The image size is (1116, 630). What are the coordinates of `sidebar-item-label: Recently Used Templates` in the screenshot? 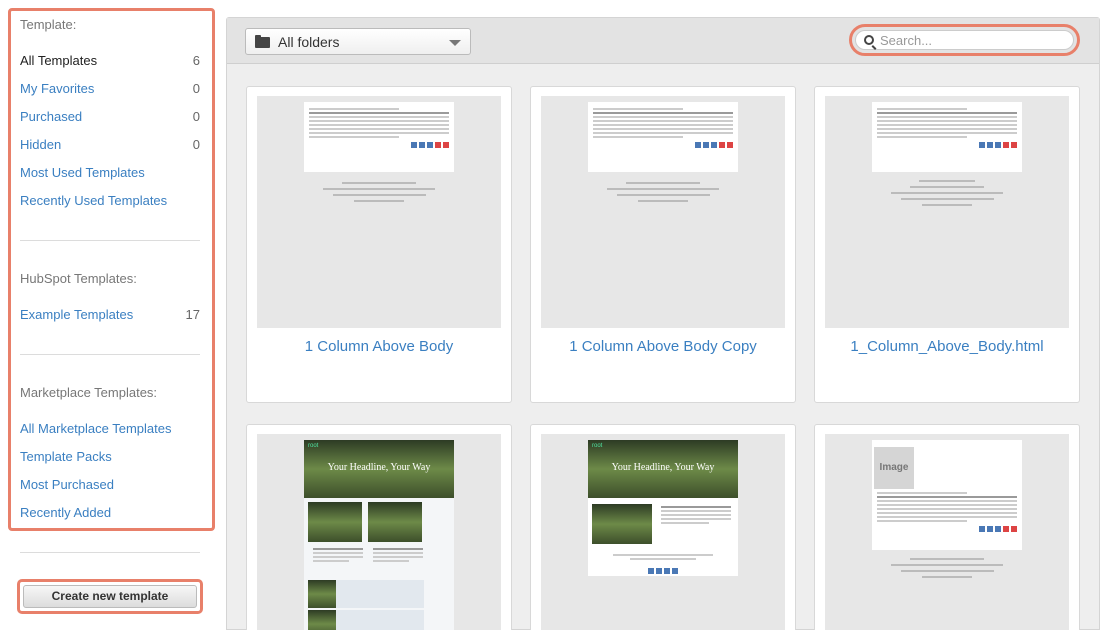 It's located at (94, 200).